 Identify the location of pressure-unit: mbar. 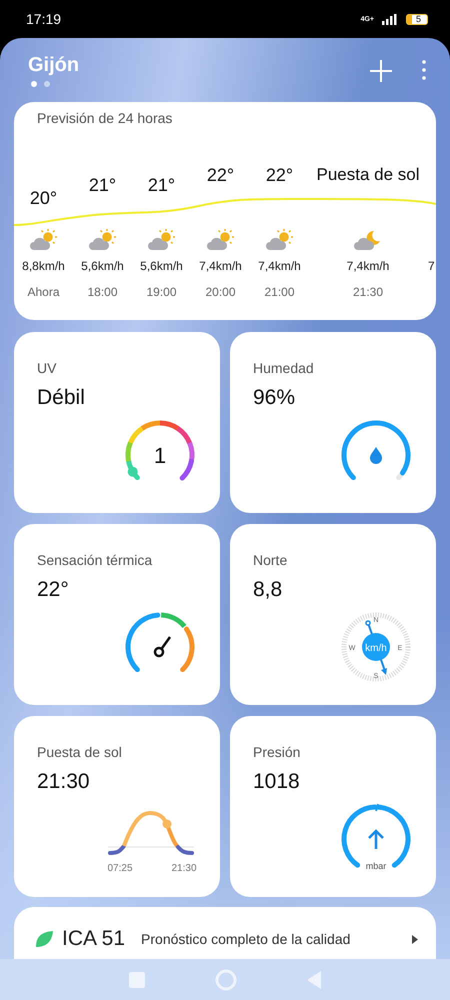
(376, 866).